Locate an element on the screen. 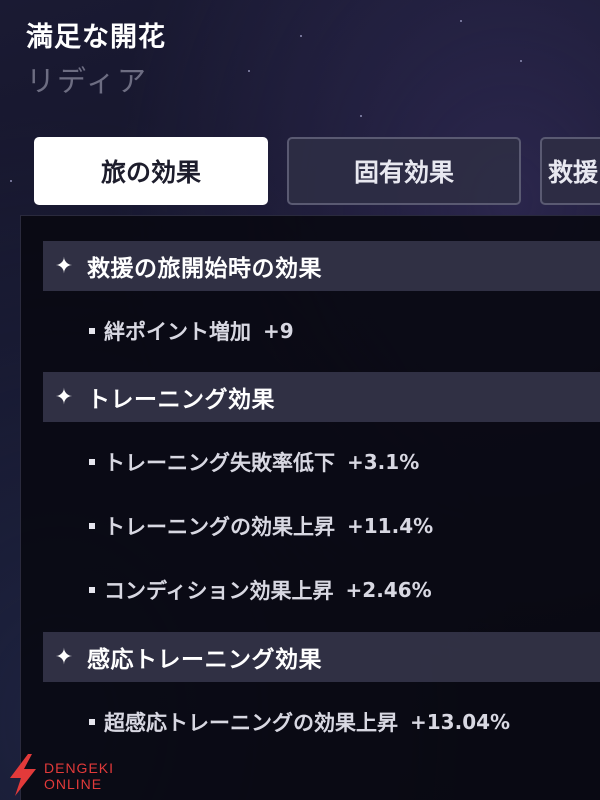  section-label: トレーニング効果 is located at coordinates (181, 400).